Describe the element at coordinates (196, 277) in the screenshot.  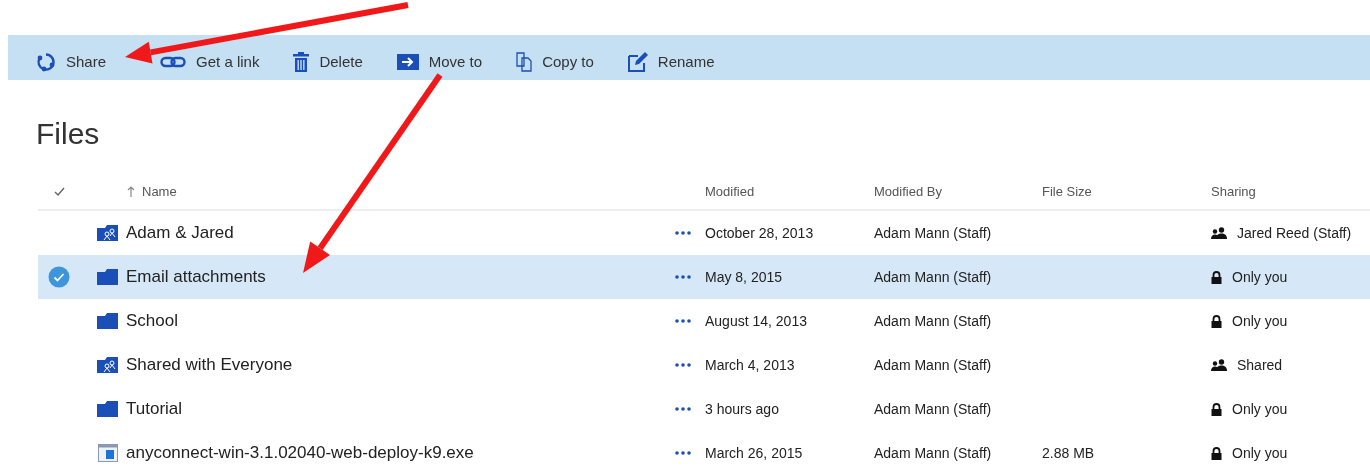
I see `file-name: Email attachments` at that location.